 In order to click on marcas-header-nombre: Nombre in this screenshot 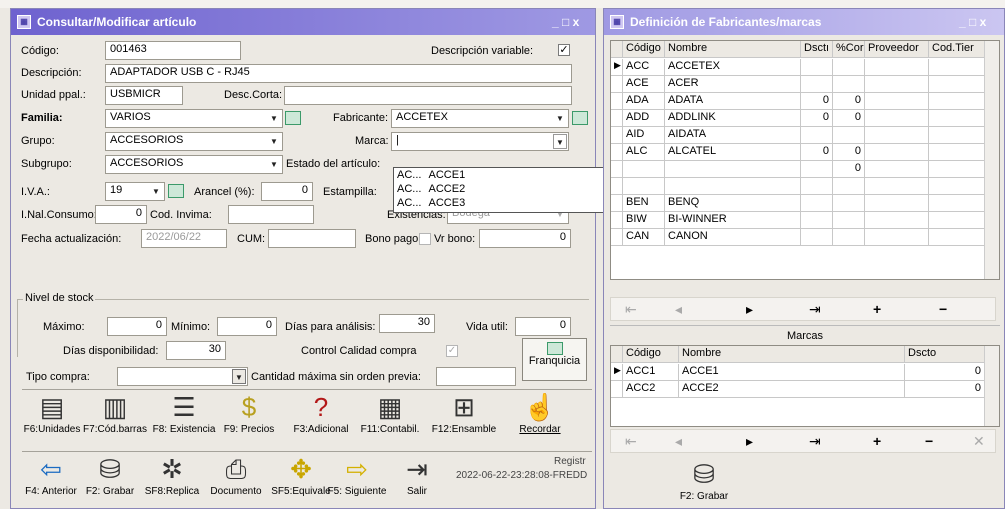, I will do `click(792, 354)`.